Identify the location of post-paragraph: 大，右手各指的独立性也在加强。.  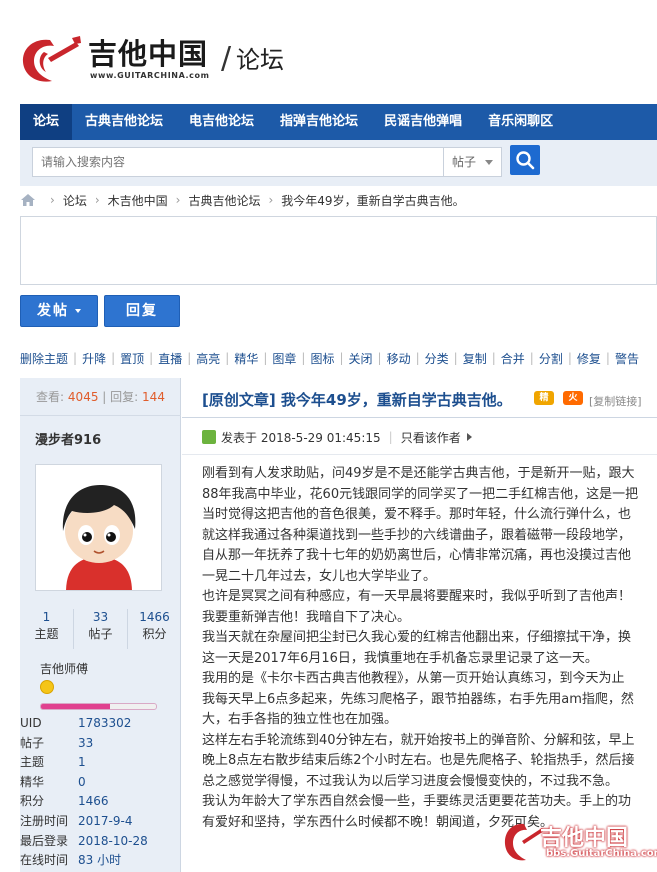
(300, 719).